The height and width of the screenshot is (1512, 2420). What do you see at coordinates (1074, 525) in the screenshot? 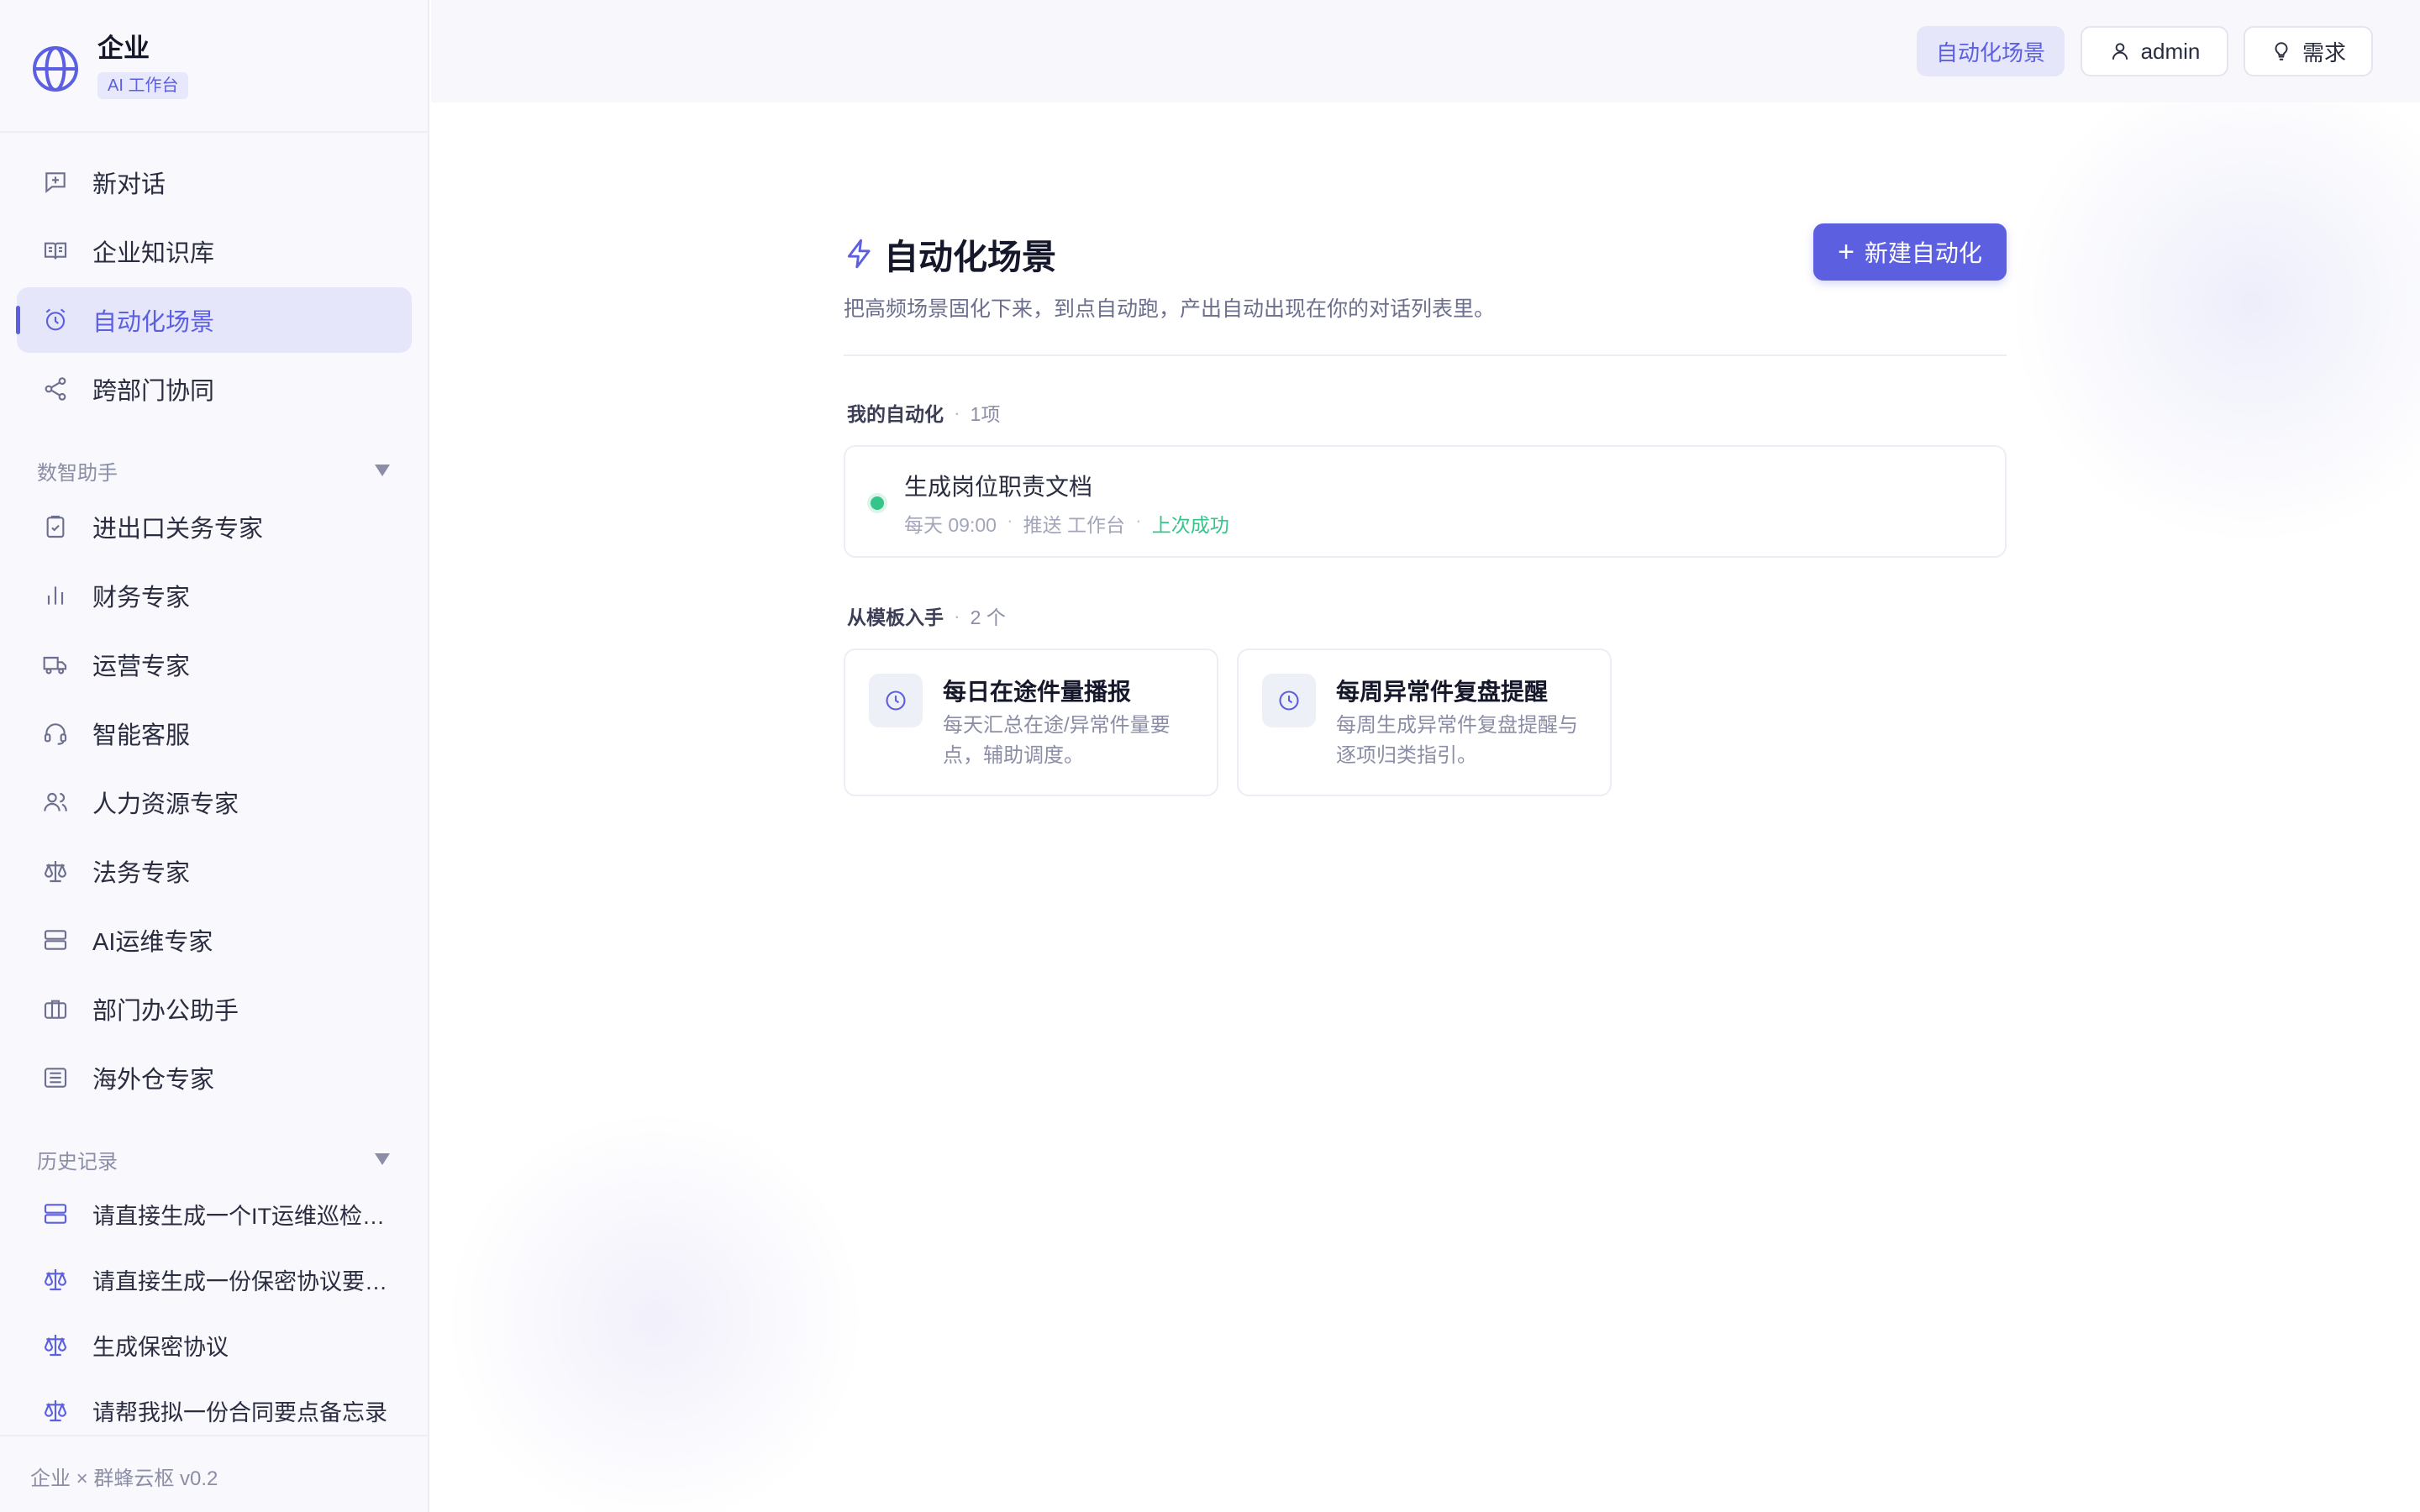
I see `automation-push-target: 推送 工作台` at bounding box center [1074, 525].